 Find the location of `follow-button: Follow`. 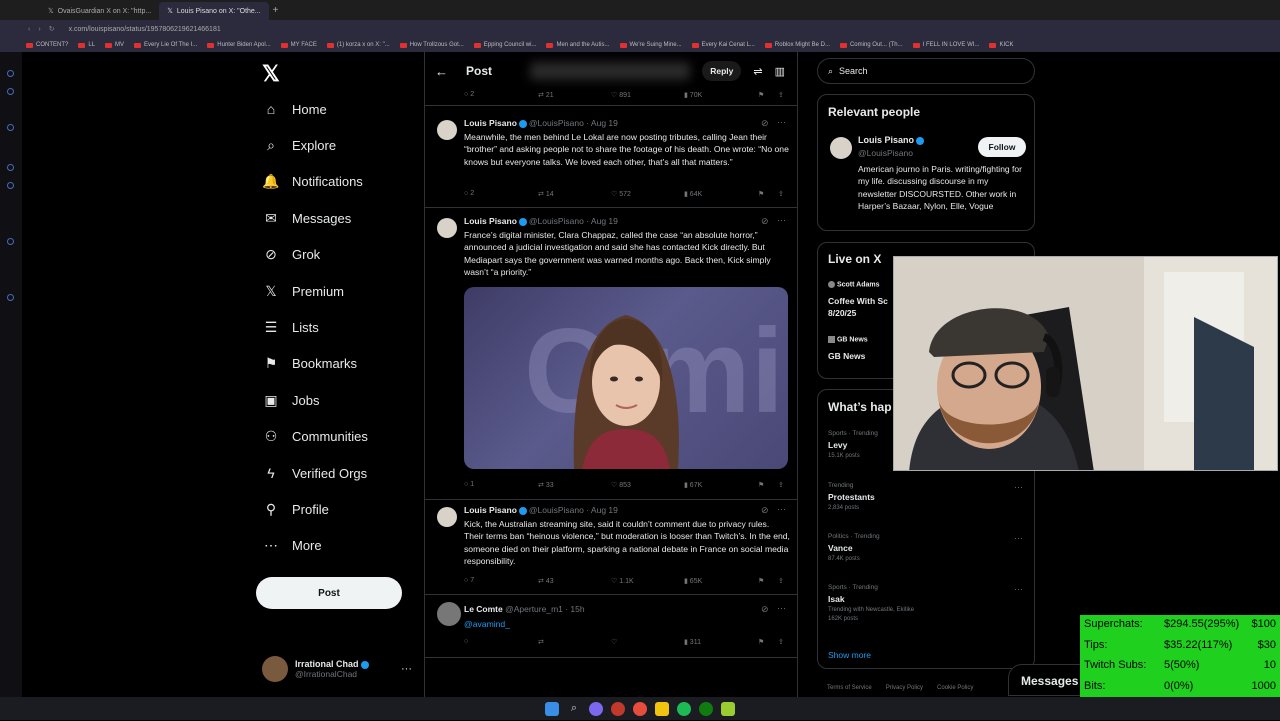

follow-button: Follow is located at coordinates (1002, 147).